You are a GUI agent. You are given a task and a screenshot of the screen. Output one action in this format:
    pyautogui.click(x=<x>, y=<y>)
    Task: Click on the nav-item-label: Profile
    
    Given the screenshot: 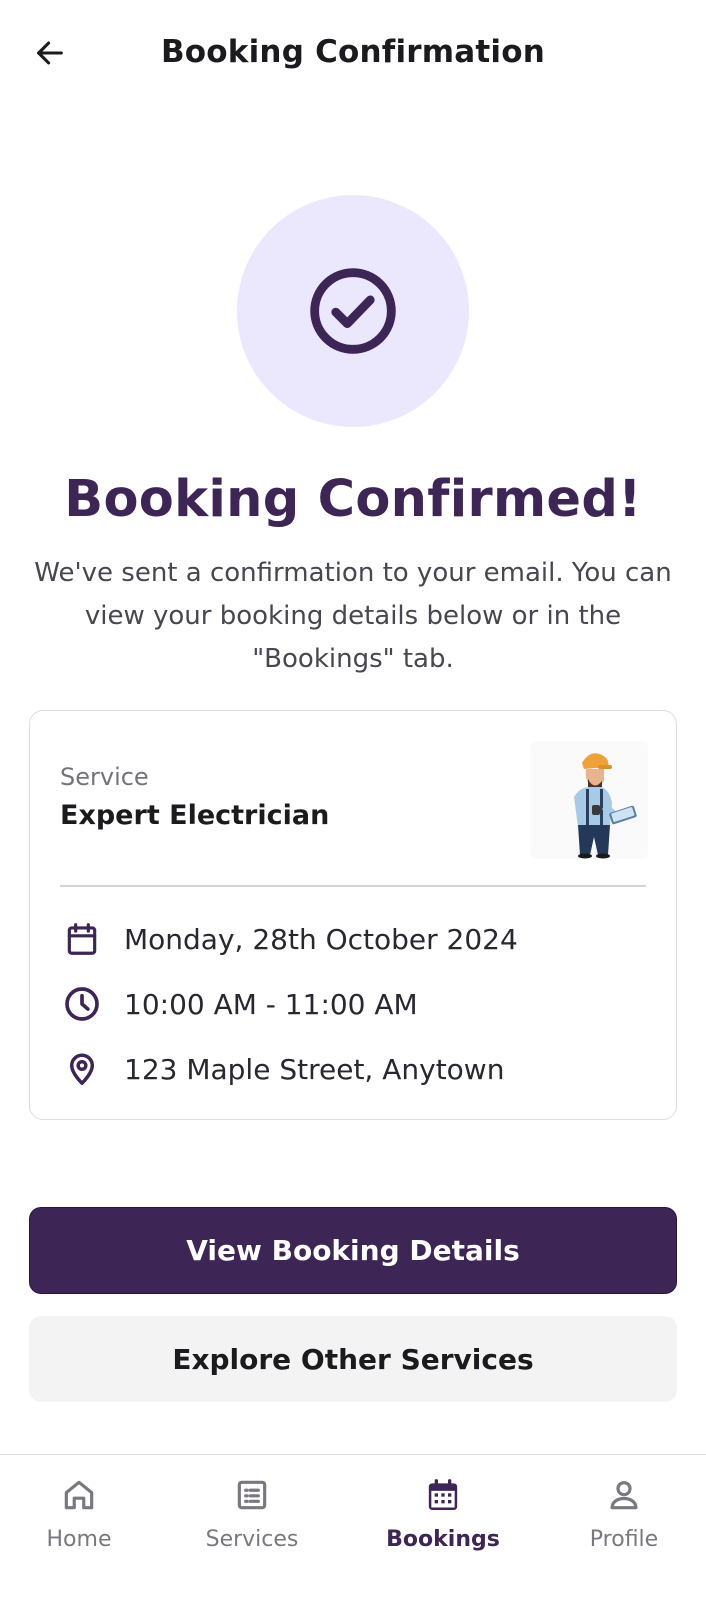 What is the action you would take?
    pyautogui.click(x=624, y=1539)
    